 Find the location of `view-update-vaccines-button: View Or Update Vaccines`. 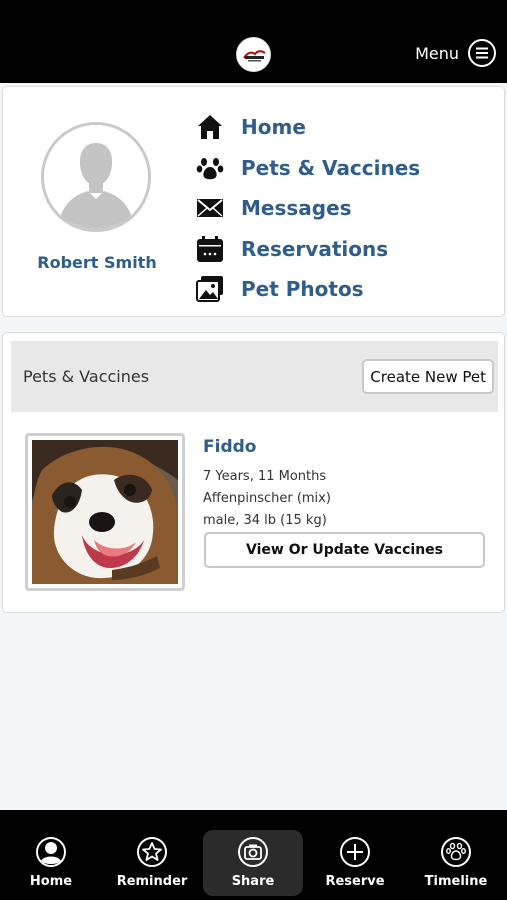

view-update-vaccines-button: View Or Update Vaccines is located at coordinates (344, 550).